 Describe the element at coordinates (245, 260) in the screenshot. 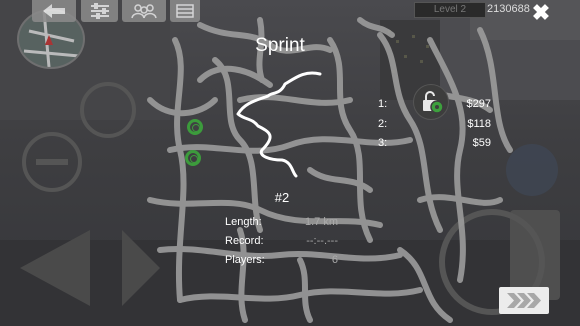

I see `players-label: Players:` at that location.